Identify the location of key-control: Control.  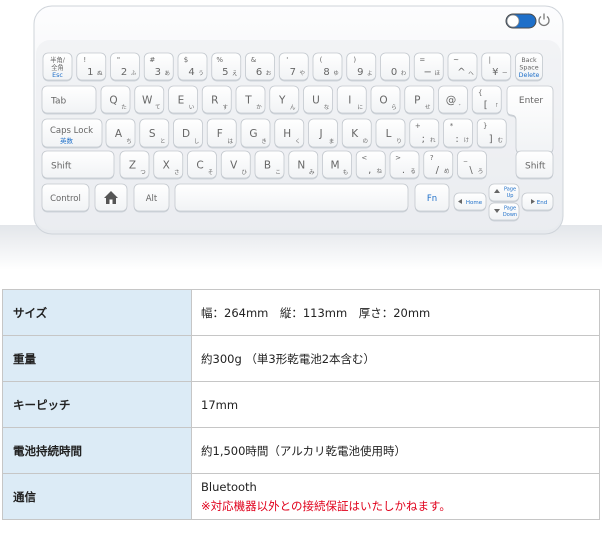
(65, 198).